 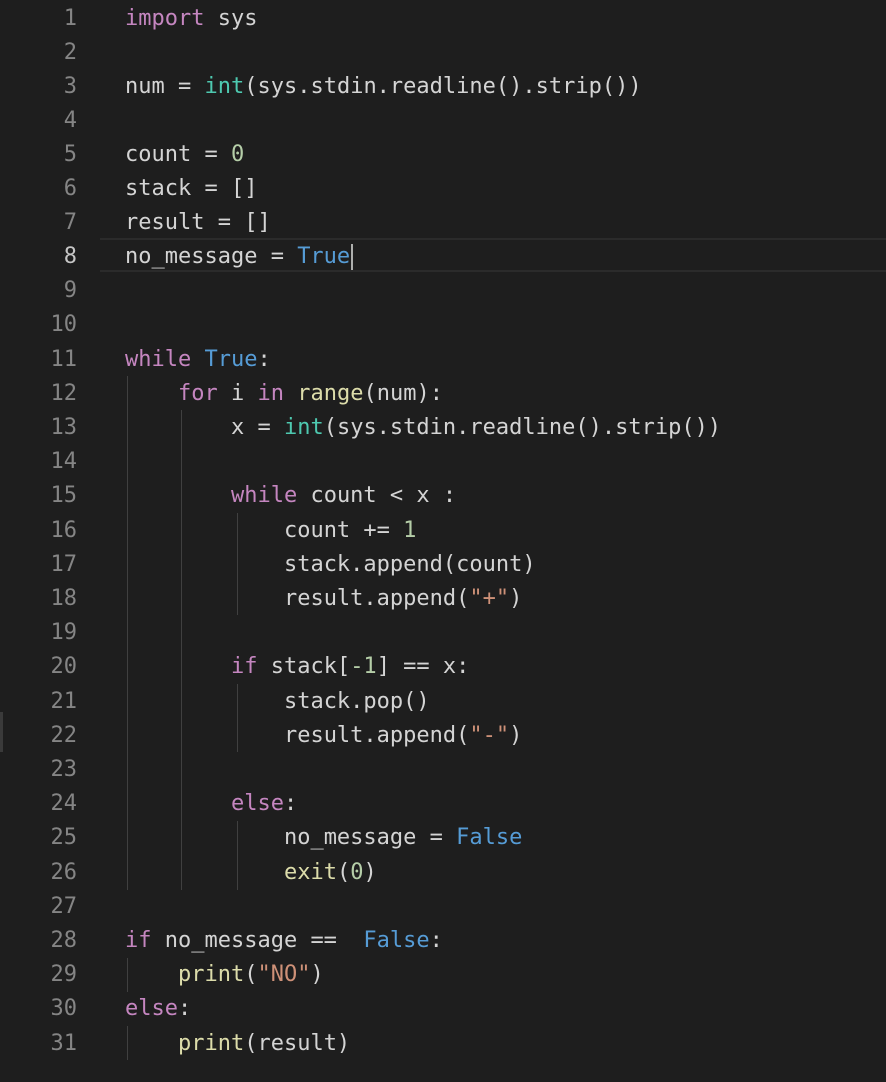 I want to click on number-token: 1, so click(x=410, y=530).